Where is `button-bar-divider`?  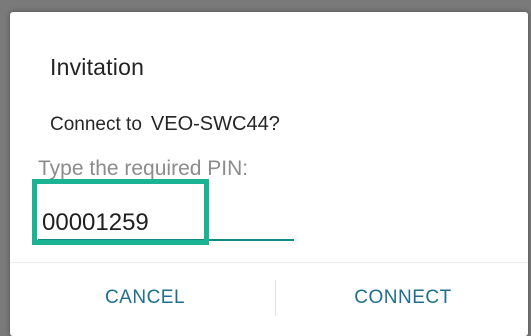
button-bar-divider is located at coordinates (269, 262).